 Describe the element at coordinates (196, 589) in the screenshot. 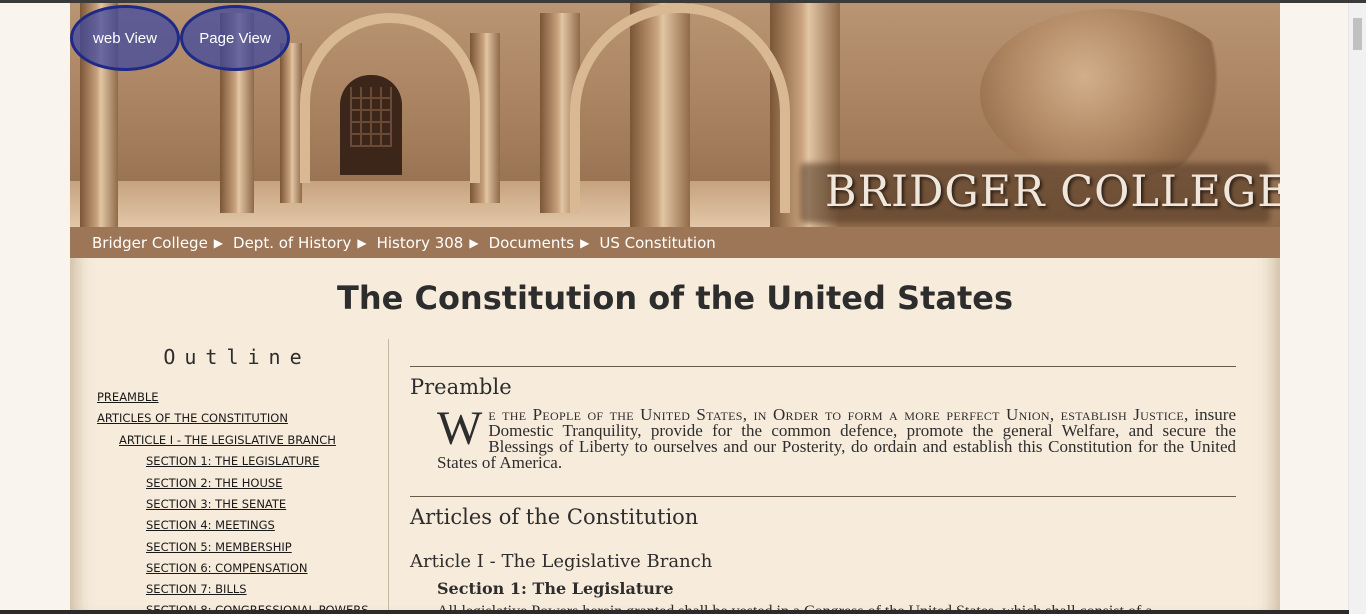

I see `outline-link-section-7: SECTION 7: BILLS` at that location.